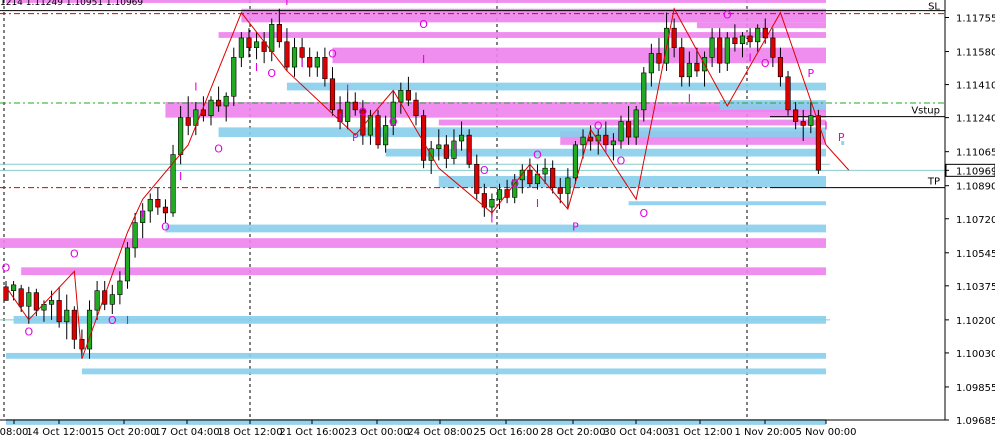 The image size is (995, 447). What do you see at coordinates (505, 432) in the screenshot?
I see `time-label: 25 Oct 16:00` at bounding box center [505, 432].